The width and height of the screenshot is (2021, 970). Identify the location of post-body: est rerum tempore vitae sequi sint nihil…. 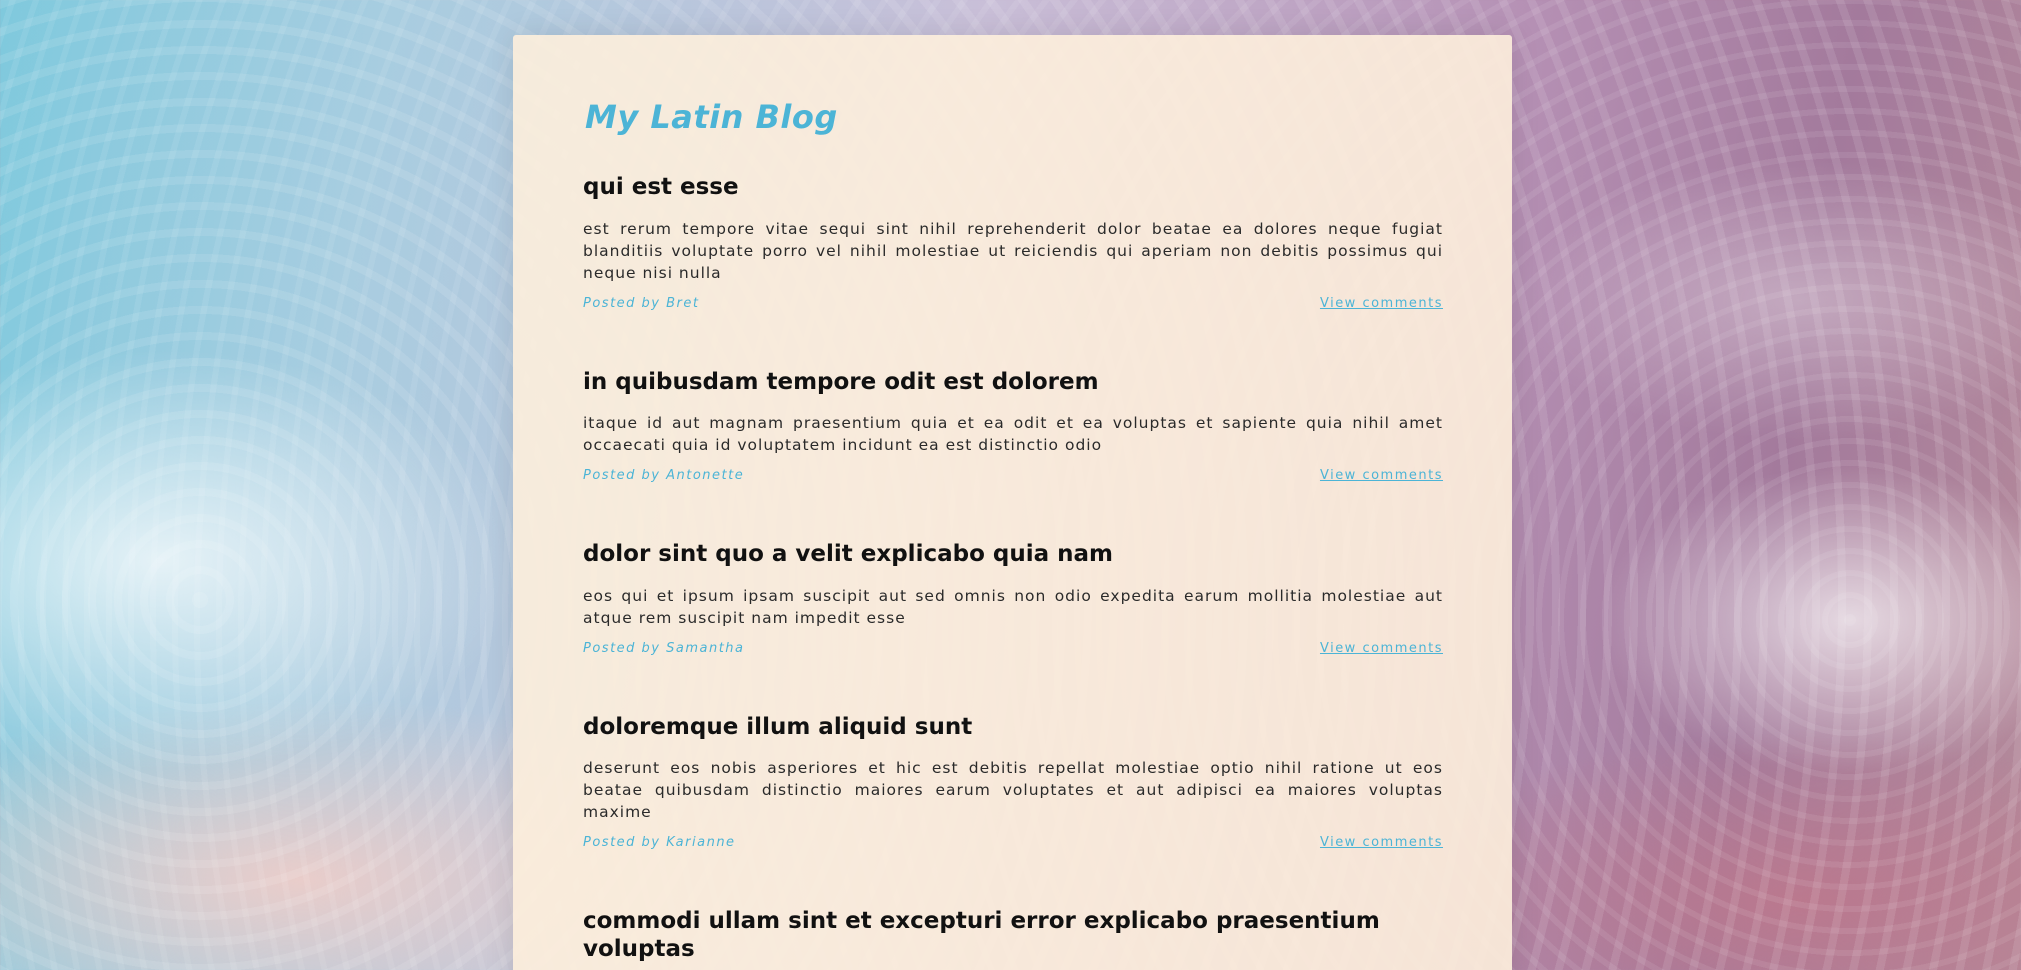
(1013, 250).